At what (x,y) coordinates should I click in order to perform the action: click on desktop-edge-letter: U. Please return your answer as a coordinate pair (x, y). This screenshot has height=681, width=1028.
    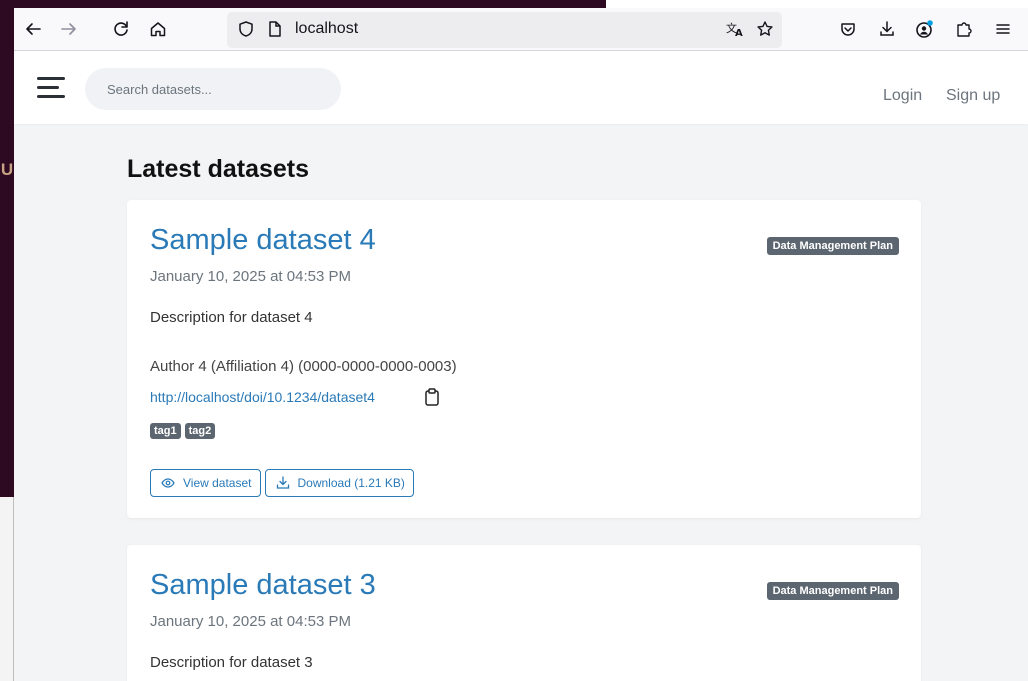
    Looking at the image, I should click on (7, 169).